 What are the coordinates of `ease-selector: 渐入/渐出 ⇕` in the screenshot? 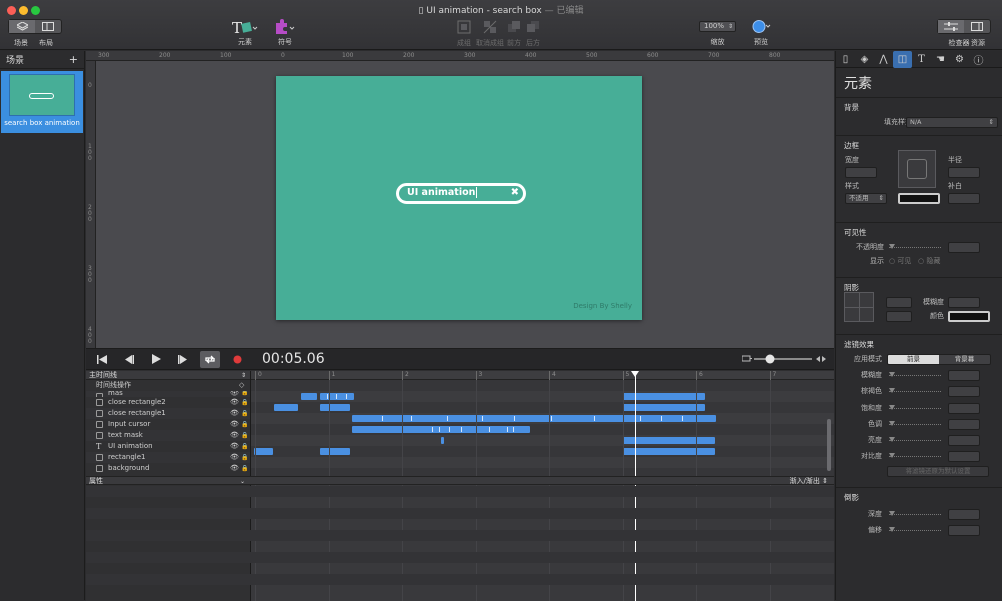 It's located at (809, 481).